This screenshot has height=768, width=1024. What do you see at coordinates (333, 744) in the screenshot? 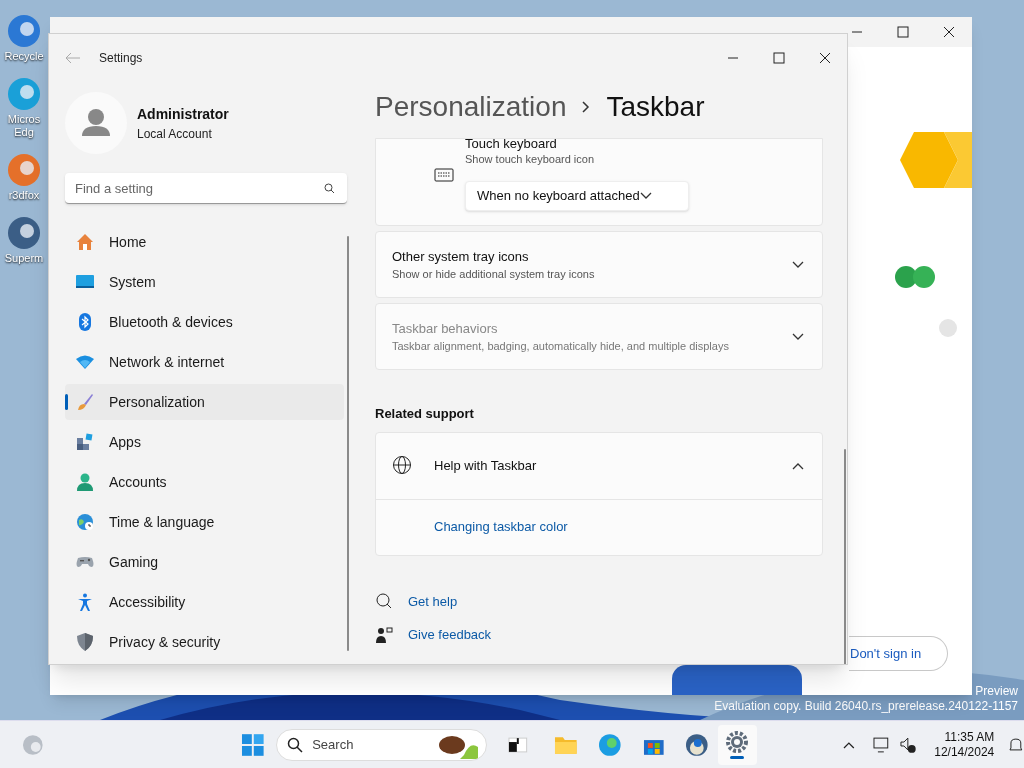
I see `search-placeholder: Search` at bounding box center [333, 744].